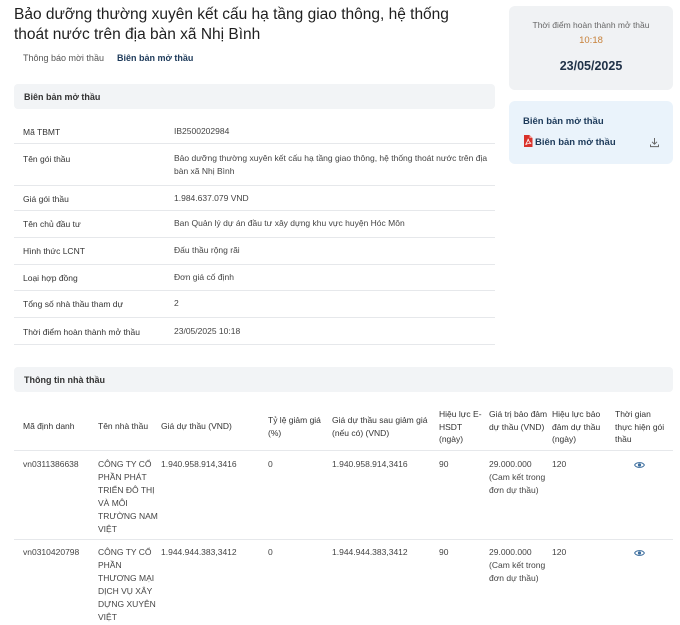 The width and height of the screenshot is (680, 625). Describe the element at coordinates (575, 142) in the screenshot. I see `opening-minutes-link: Biên bản mở thầu` at that location.